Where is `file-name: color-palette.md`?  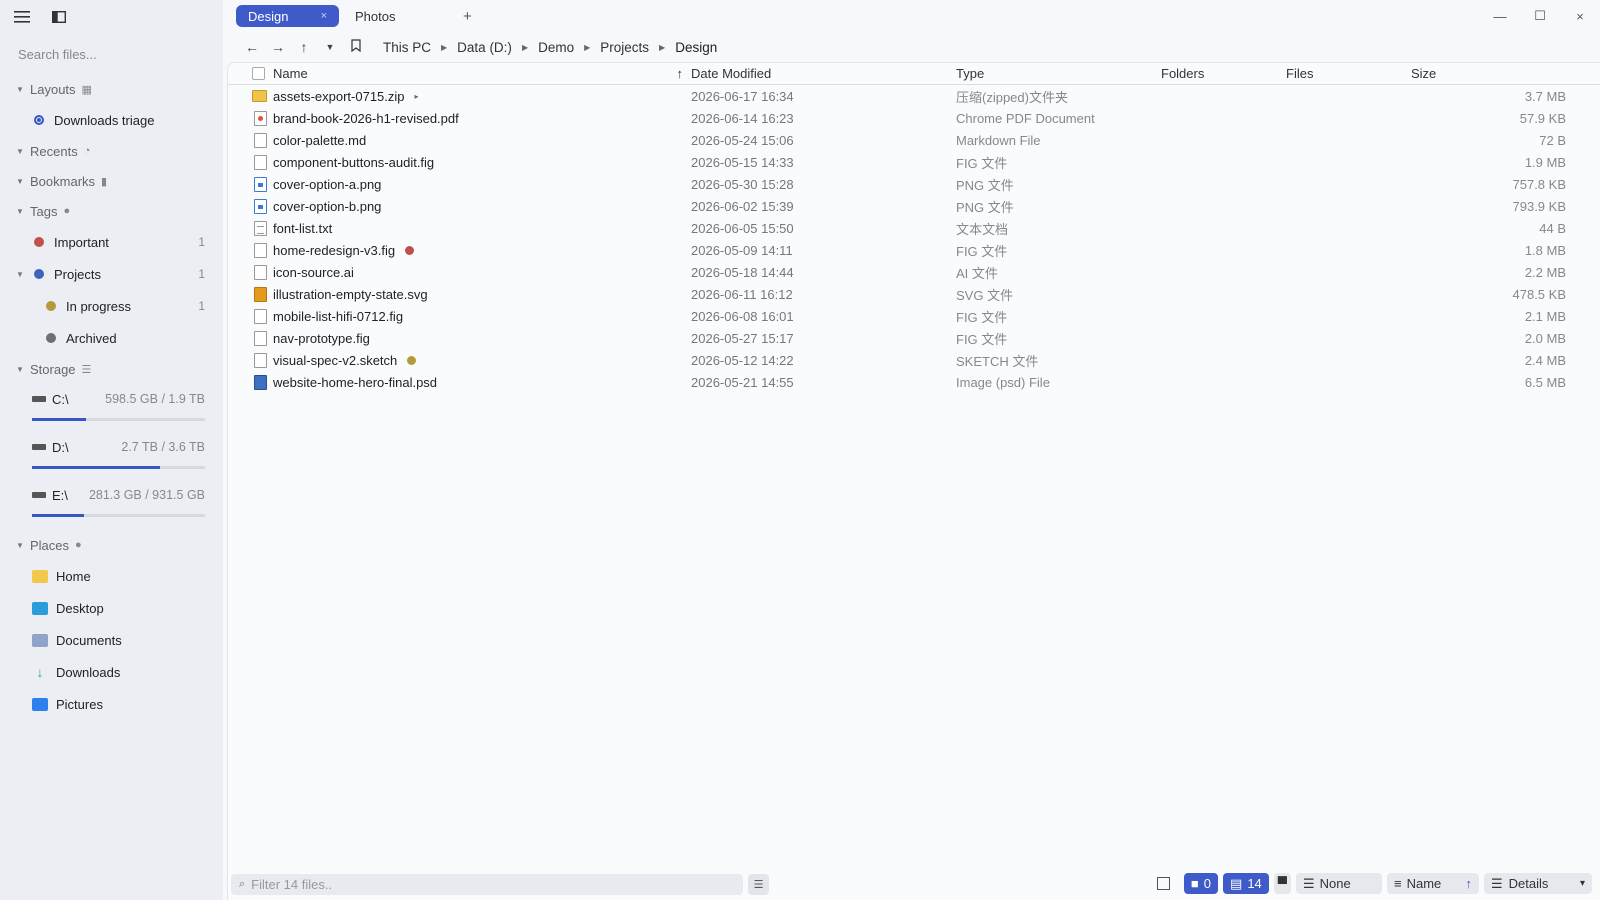
file-name: color-palette.md is located at coordinates (320, 140).